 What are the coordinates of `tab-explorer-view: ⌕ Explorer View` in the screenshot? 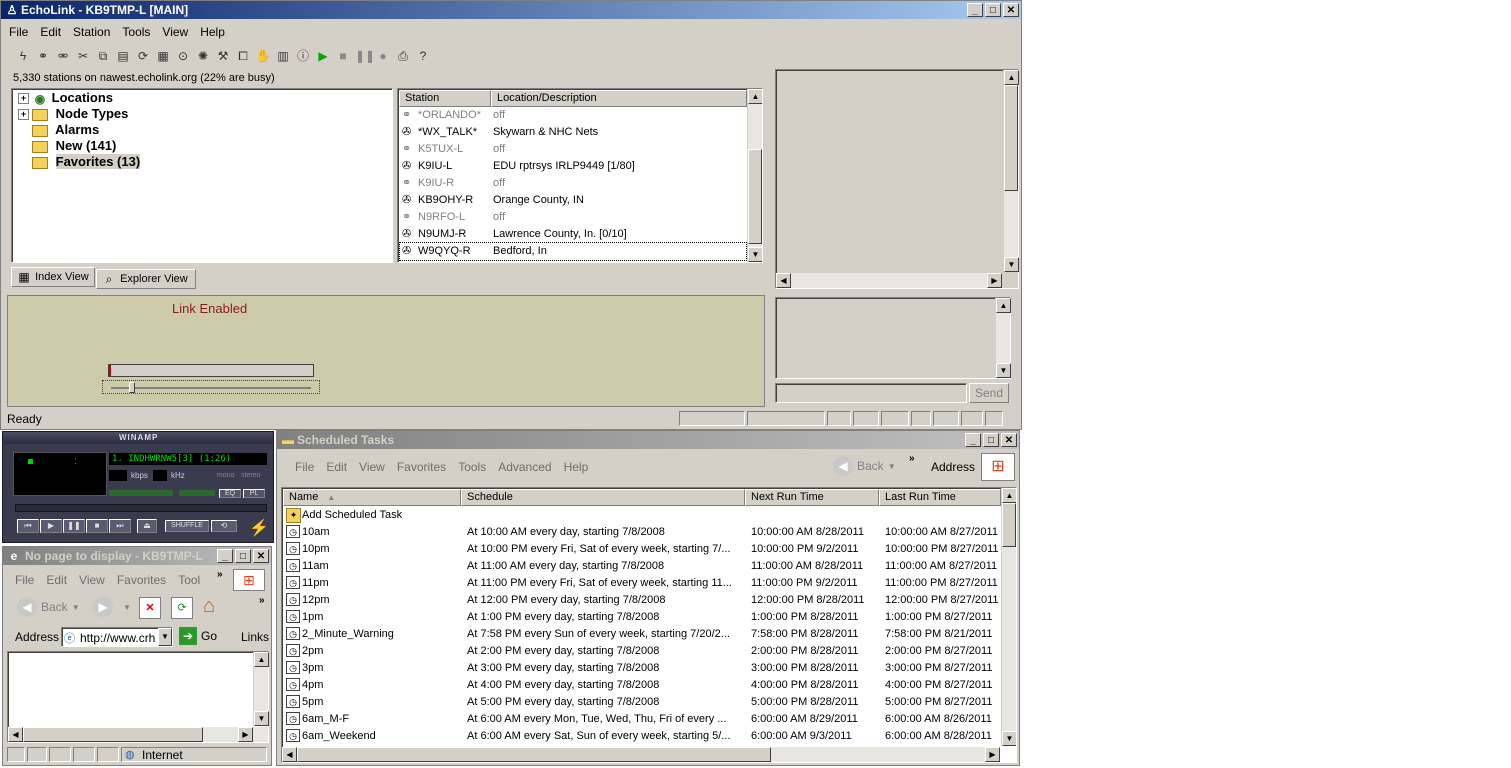 It's located at (146, 279).